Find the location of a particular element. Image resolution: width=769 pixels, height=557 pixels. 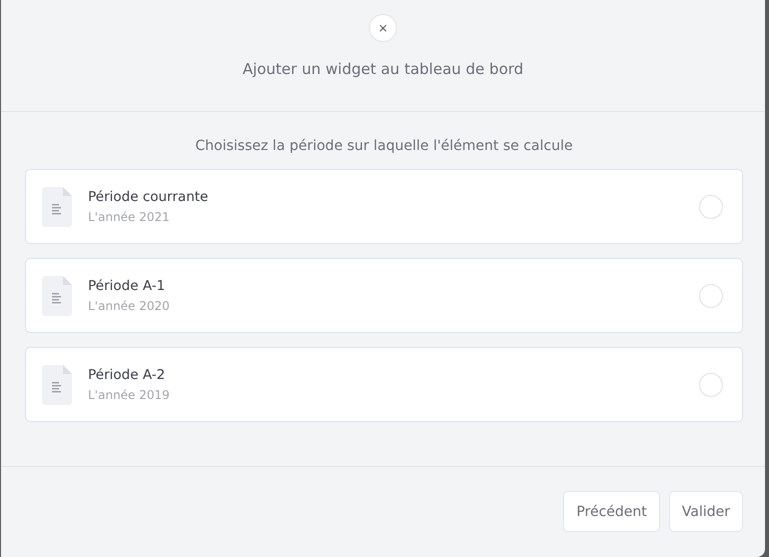

option-title: Période A-2 is located at coordinates (127, 375).